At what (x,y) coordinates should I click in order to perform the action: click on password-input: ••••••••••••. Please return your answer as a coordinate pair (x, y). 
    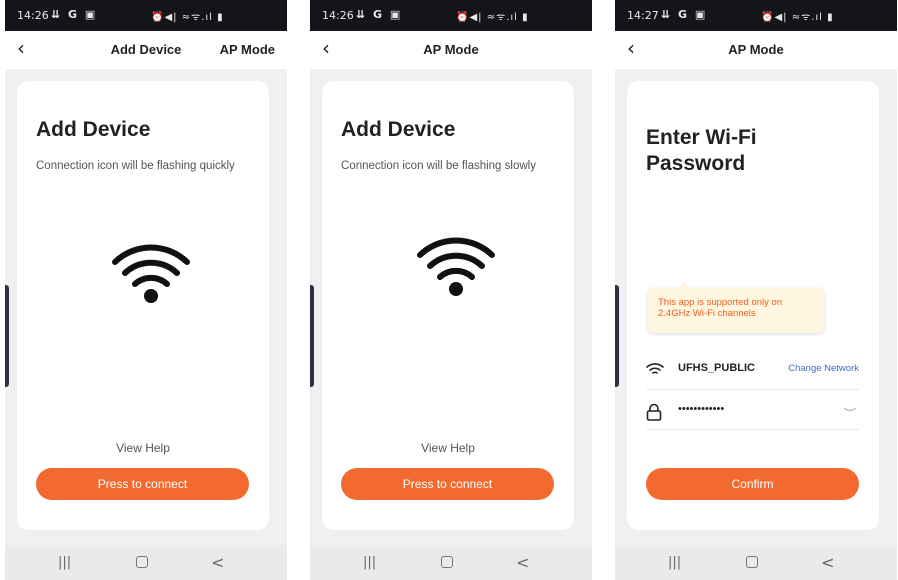
    Looking at the image, I should click on (701, 409).